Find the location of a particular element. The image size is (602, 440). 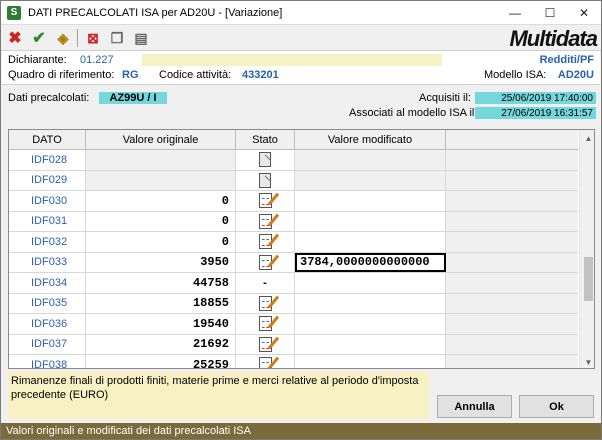

cell-dato: IDF032 is located at coordinates (47, 242).